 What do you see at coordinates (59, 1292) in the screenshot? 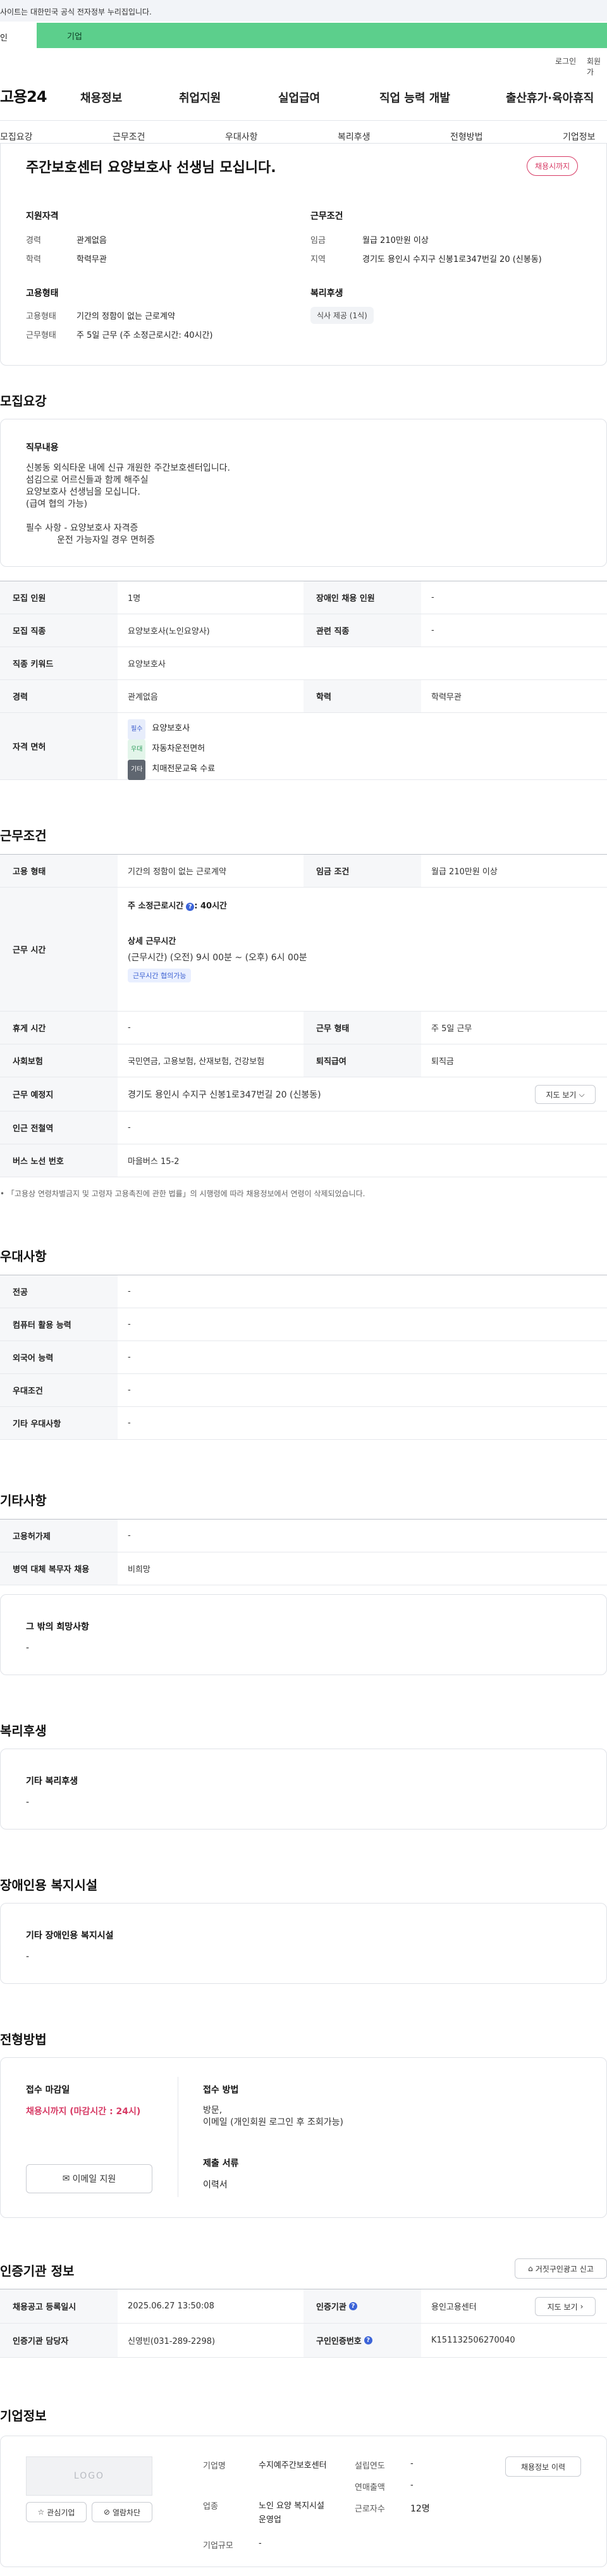
I see `row-header: 전공` at bounding box center [59, 1292].